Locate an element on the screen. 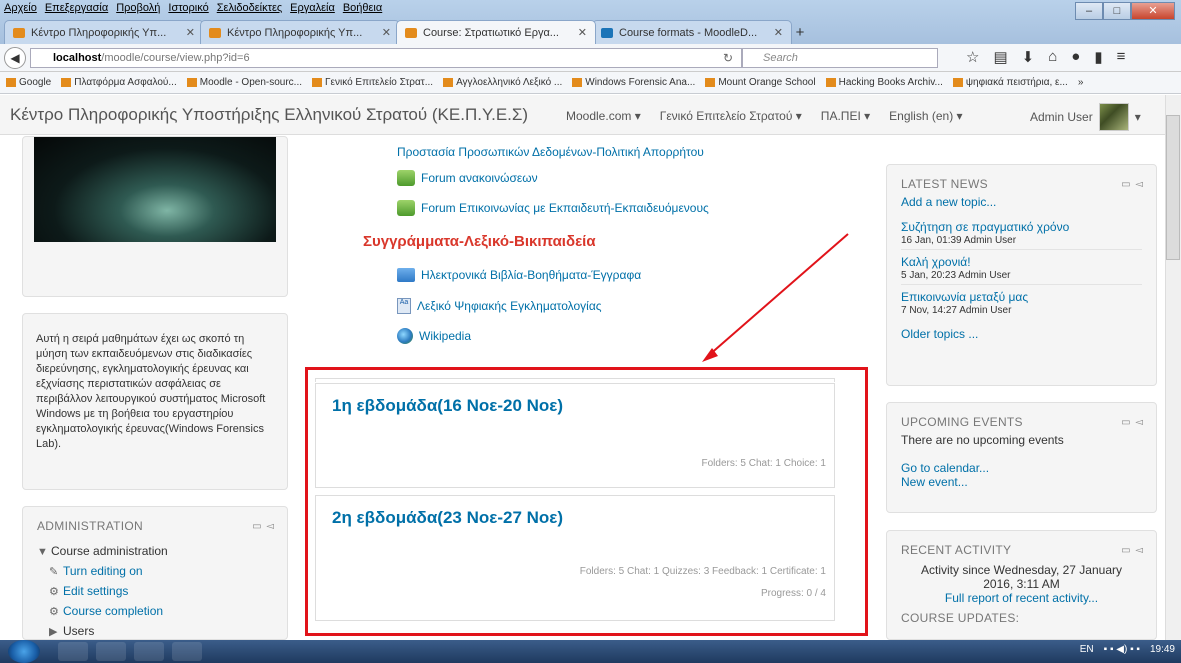 This screenshot has width=1181, height=663. menu-hamburger-icon: ≡ is located at coordinates (1121, 57).